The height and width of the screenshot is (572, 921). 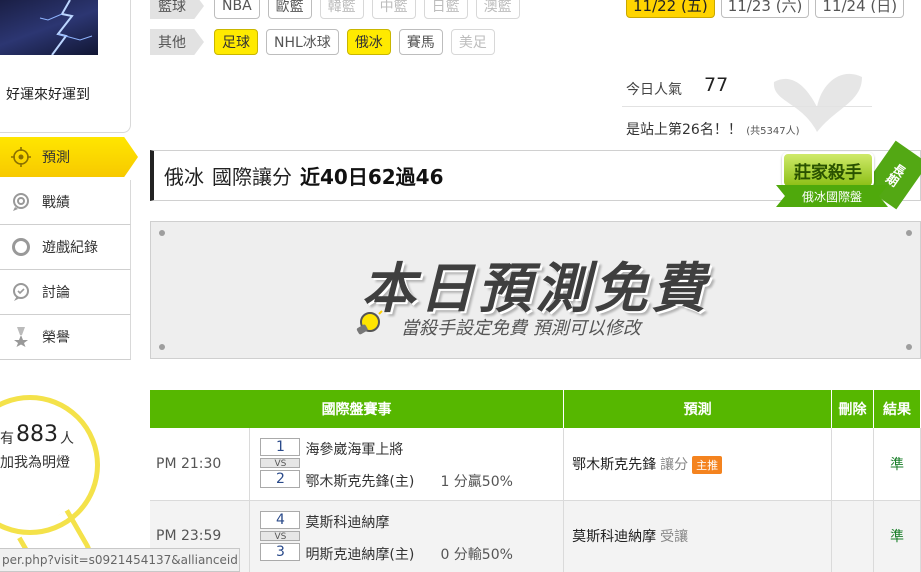 What do you see at coordinates (56, 338) in the screenshot?
I see `nav-honor-label: 榮譽` at bounding box center [56, 338].